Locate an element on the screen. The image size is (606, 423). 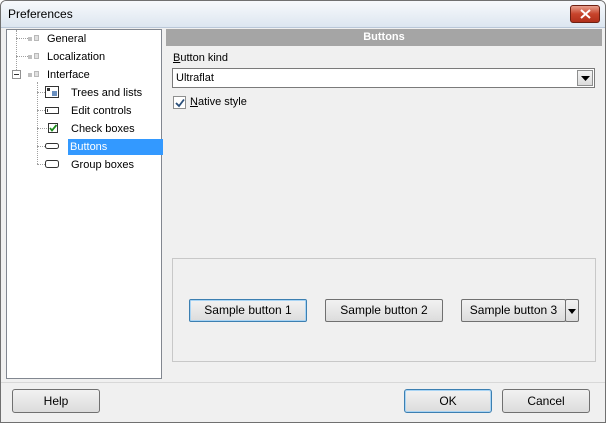
group-box-icon is located at coordinates (52, 164).